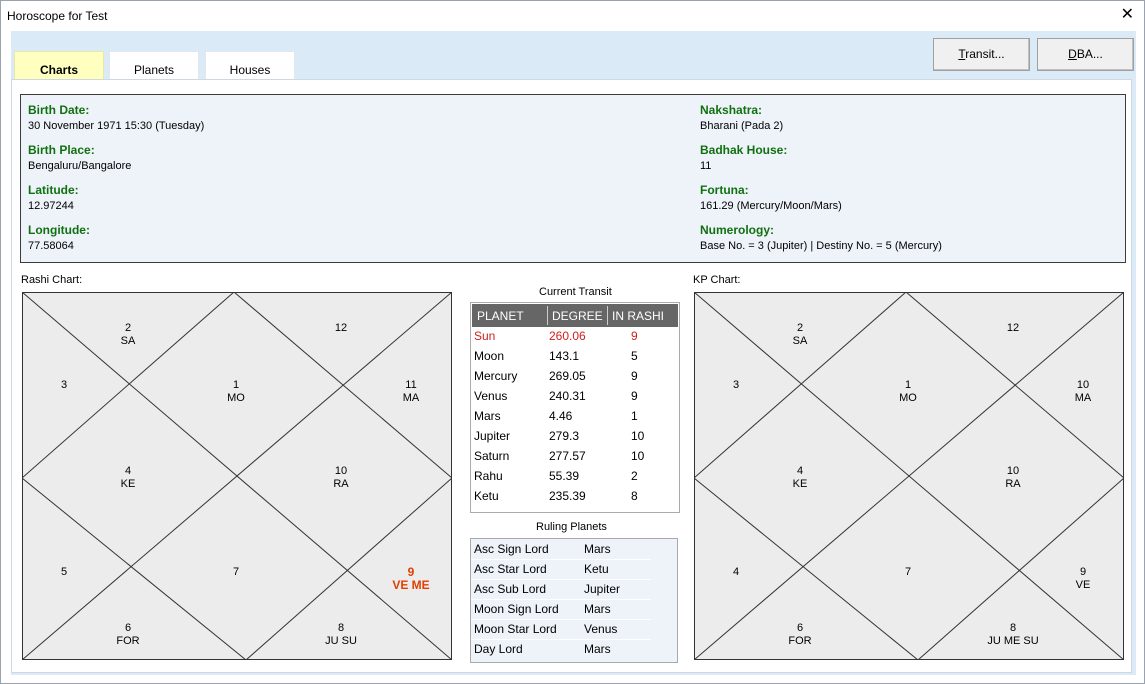  I want to click on house-12: 12, so click(1013, 328).